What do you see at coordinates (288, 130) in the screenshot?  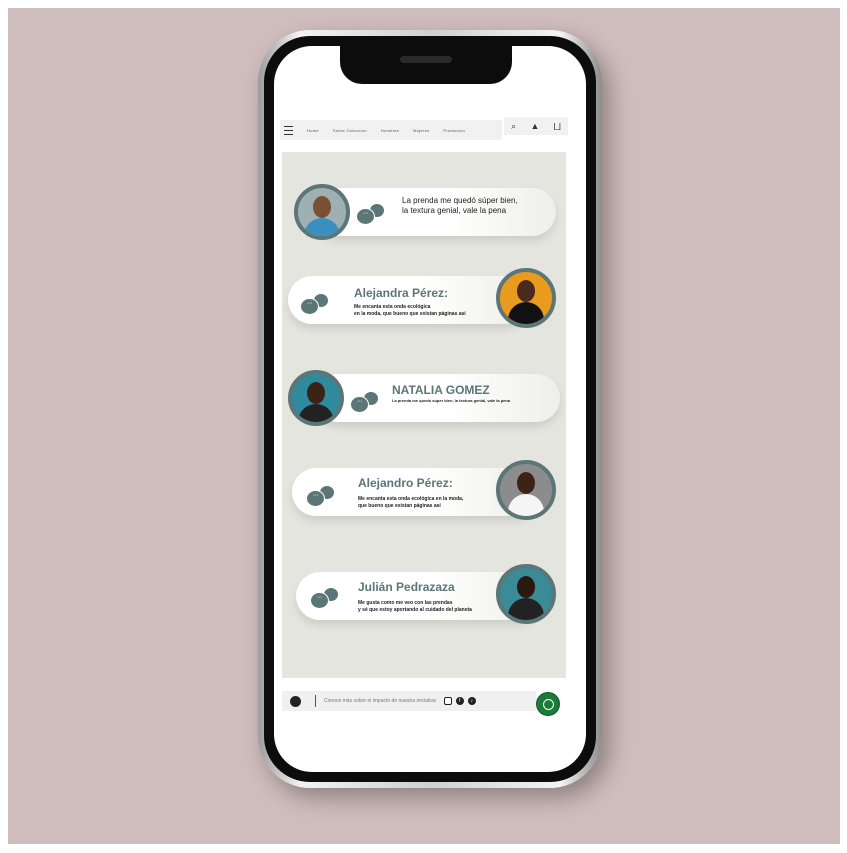 I see `hamburger-menu-icon` at bounding box center [288, 130].